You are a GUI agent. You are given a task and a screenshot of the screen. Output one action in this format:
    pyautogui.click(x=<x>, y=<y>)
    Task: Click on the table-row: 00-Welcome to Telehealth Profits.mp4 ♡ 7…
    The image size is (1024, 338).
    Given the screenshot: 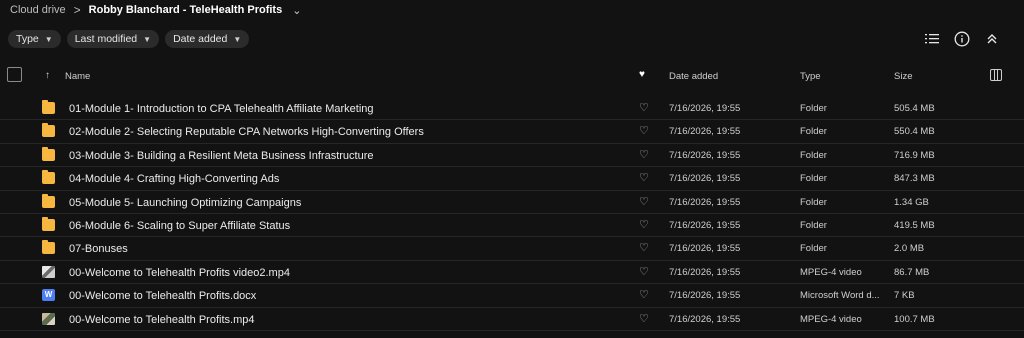 What is the action you would take?
    pyautogui.click(x=512, y=319)
    